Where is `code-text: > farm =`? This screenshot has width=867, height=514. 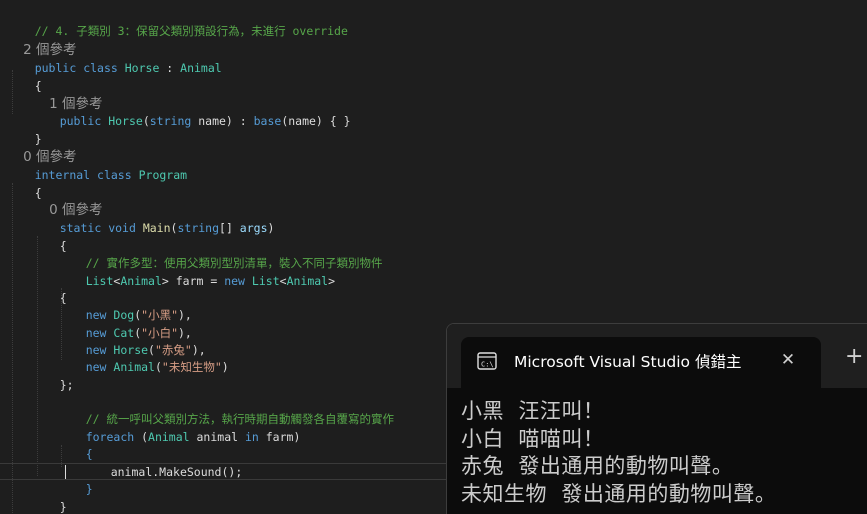 code-text: > farm = is located at coordinates (193, 281).